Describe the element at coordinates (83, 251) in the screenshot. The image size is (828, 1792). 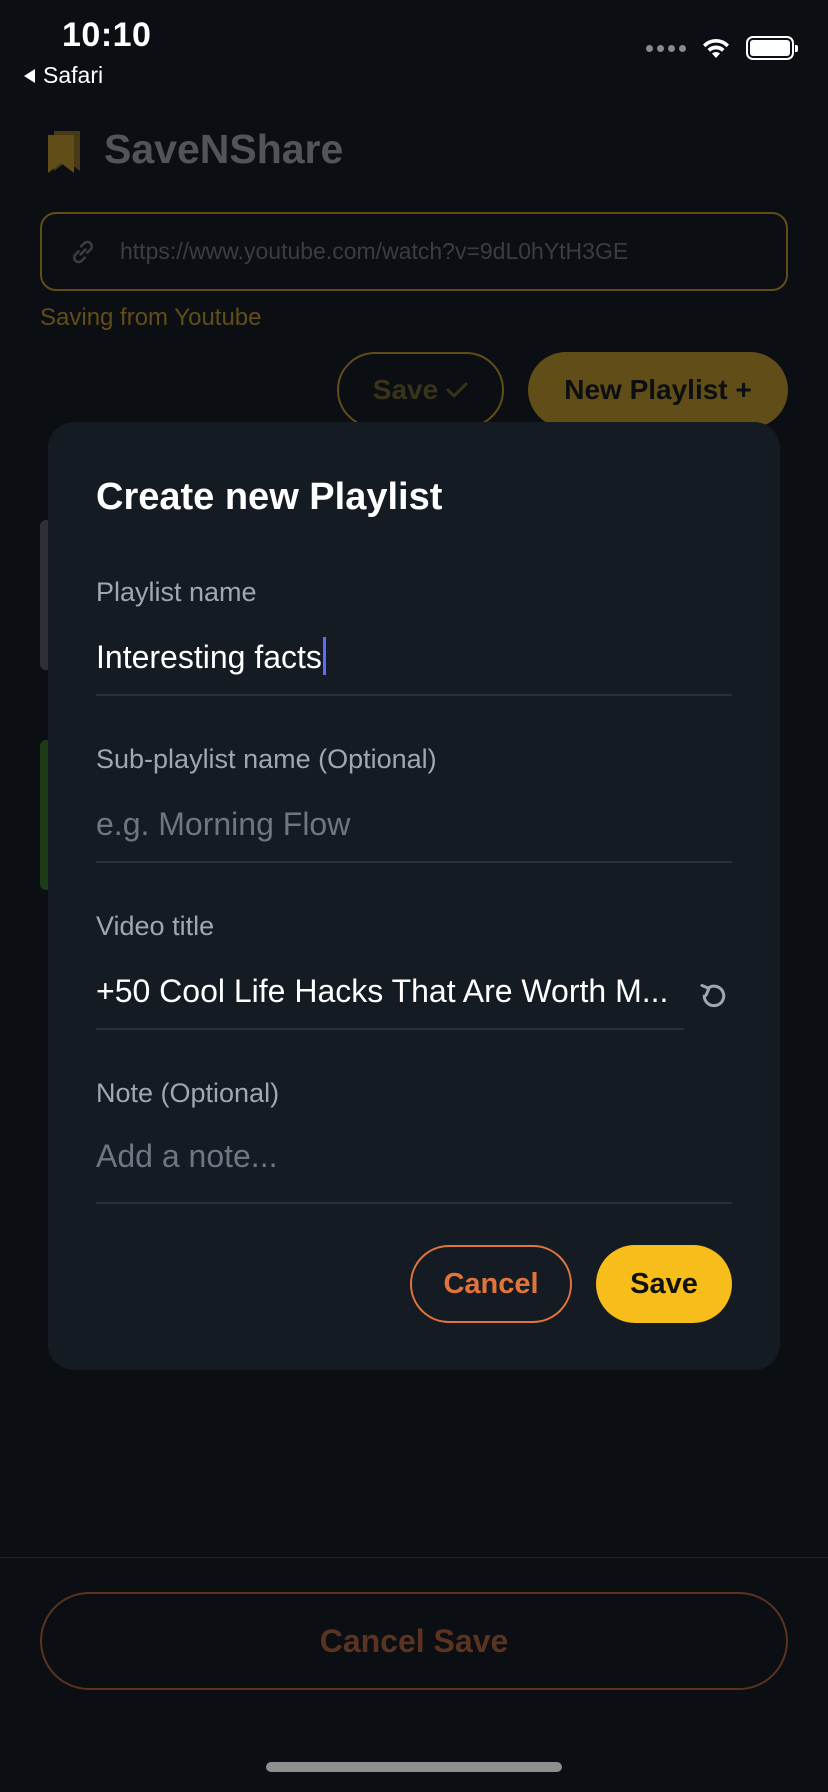
I see `link-icon` at that location.